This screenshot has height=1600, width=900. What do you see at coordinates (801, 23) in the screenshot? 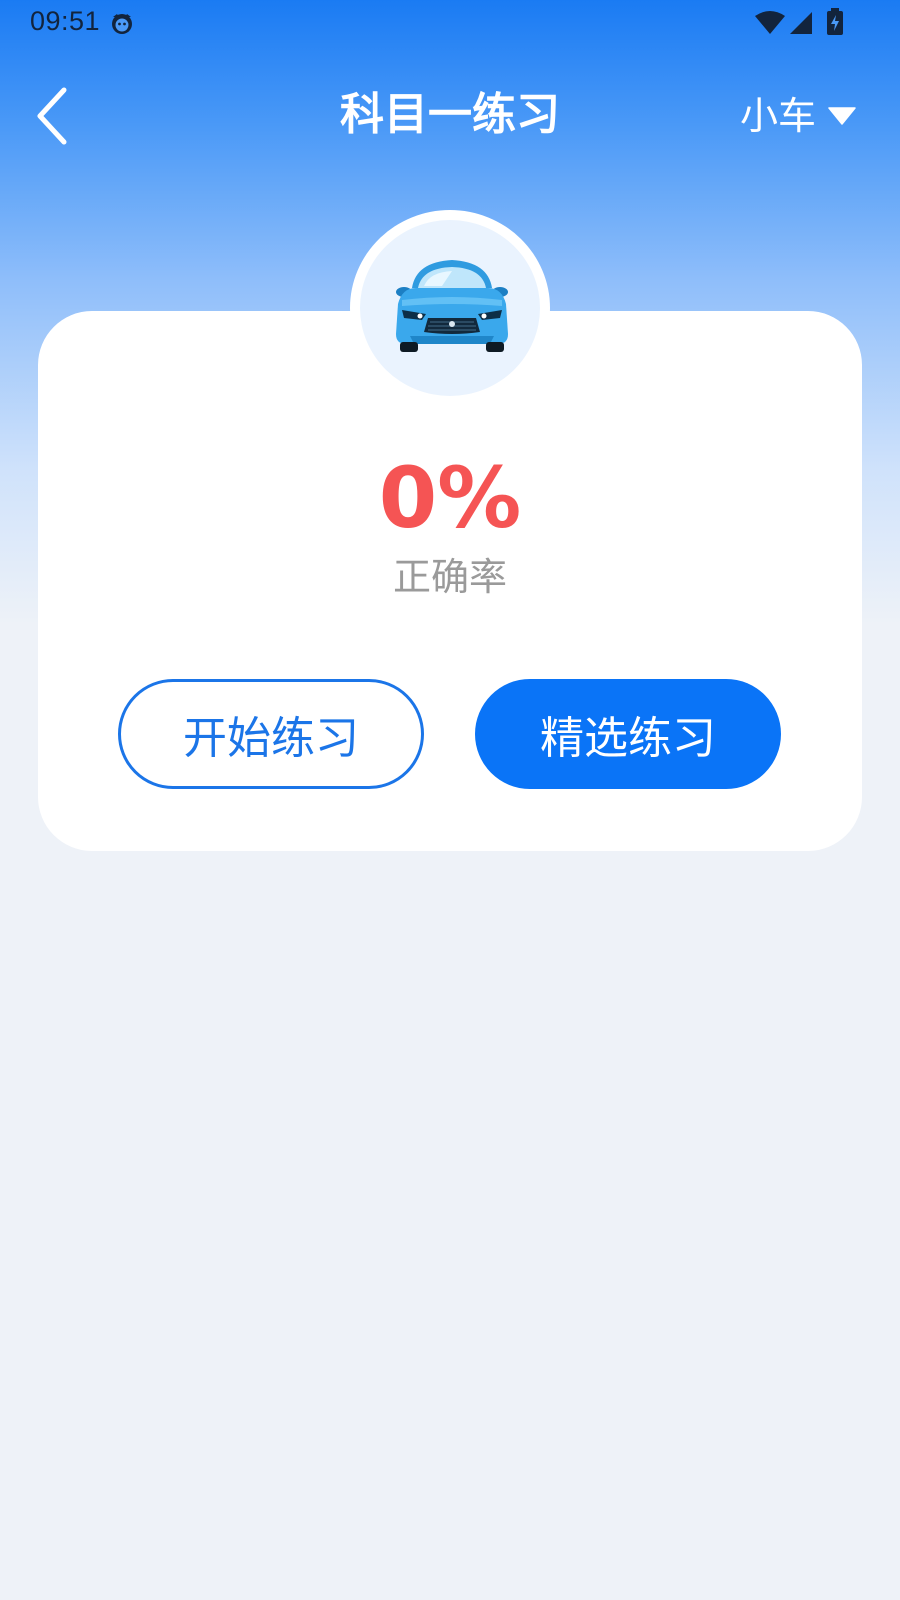
I see `cell-signal-icon` at bounding box center [801, 23].